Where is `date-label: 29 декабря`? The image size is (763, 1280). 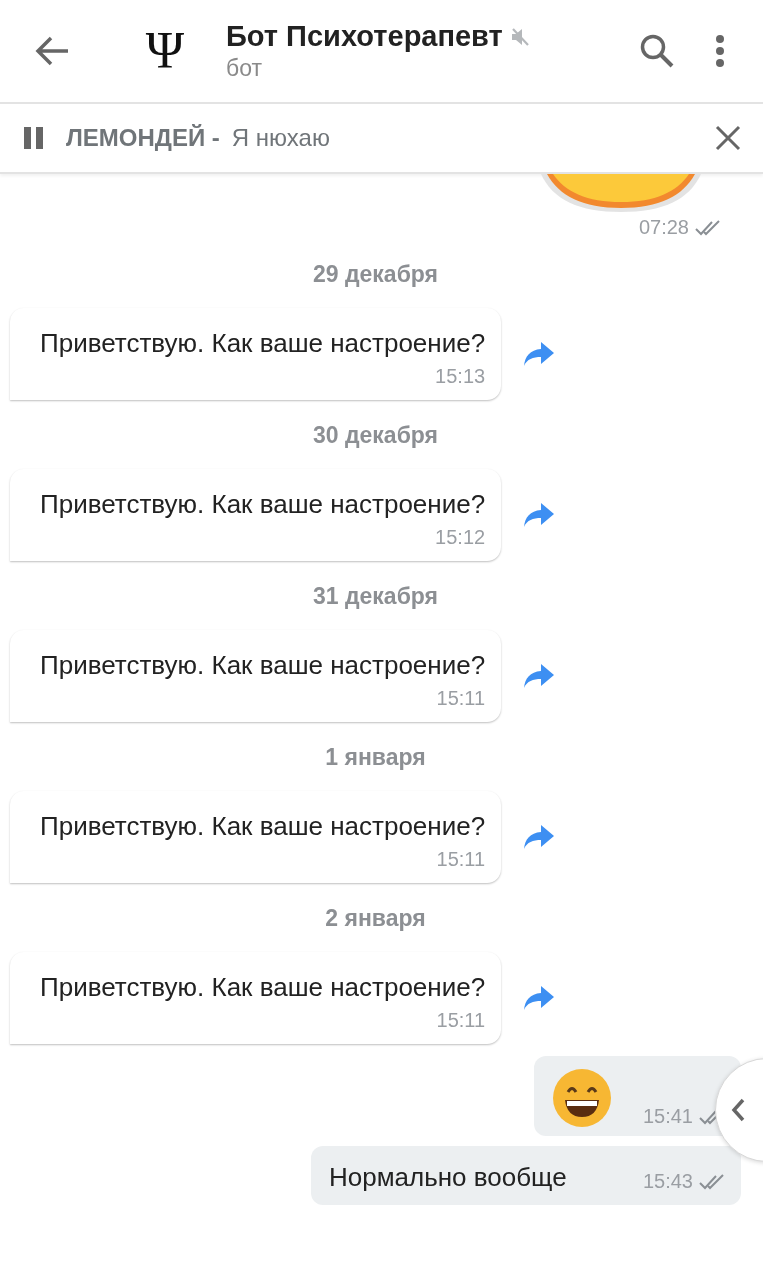 date-label: 29 декабря is located at coordinates (375, 274).